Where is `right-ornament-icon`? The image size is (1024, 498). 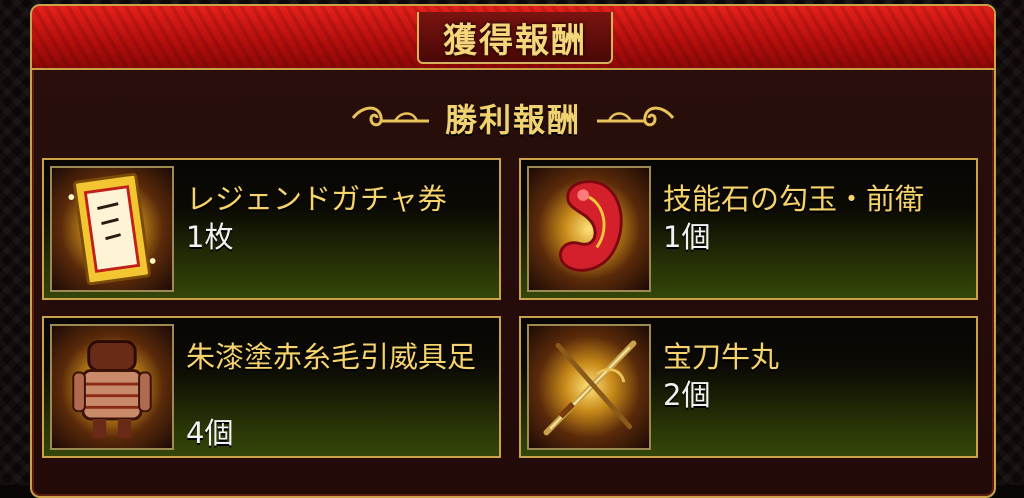 right-ornament-icon is located at coordinates (636, 116).